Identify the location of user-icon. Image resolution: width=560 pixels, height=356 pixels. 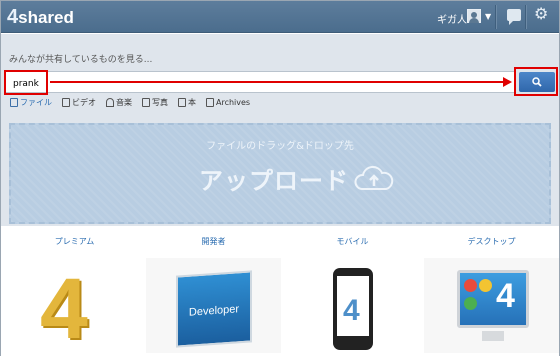
(474, 16).